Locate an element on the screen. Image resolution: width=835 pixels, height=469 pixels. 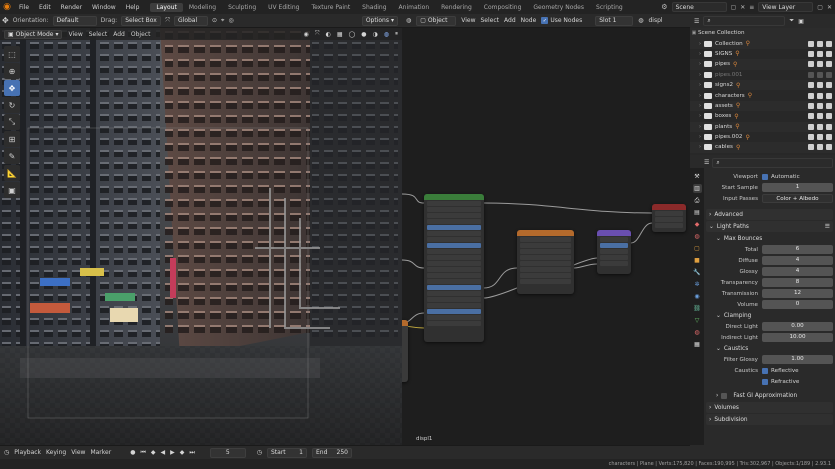
play-icon: ▶ is located at coordinates (172, 452).